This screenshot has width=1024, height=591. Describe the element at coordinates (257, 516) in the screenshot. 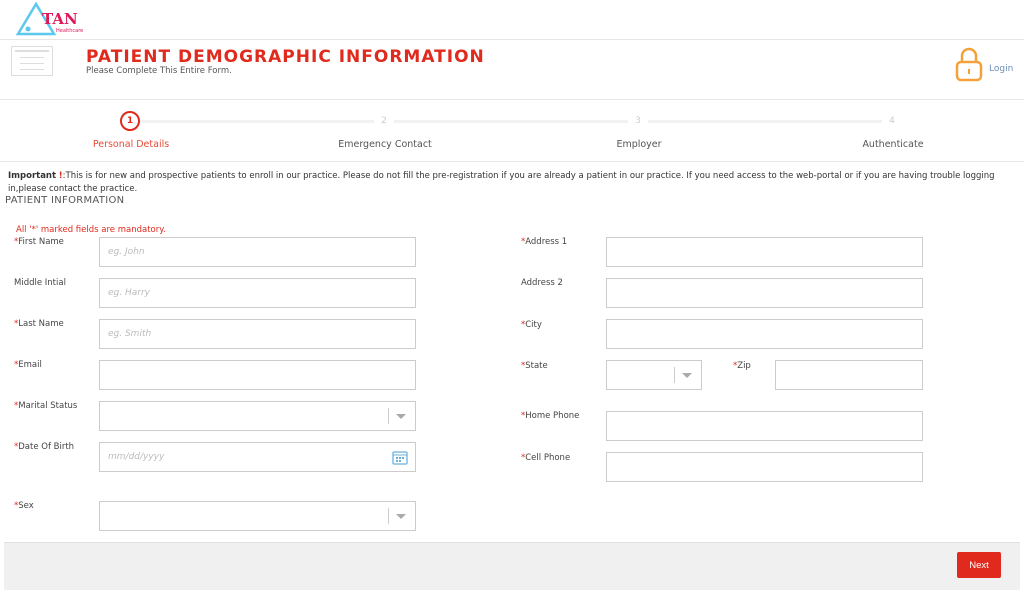

I see `sex-select` at that location.